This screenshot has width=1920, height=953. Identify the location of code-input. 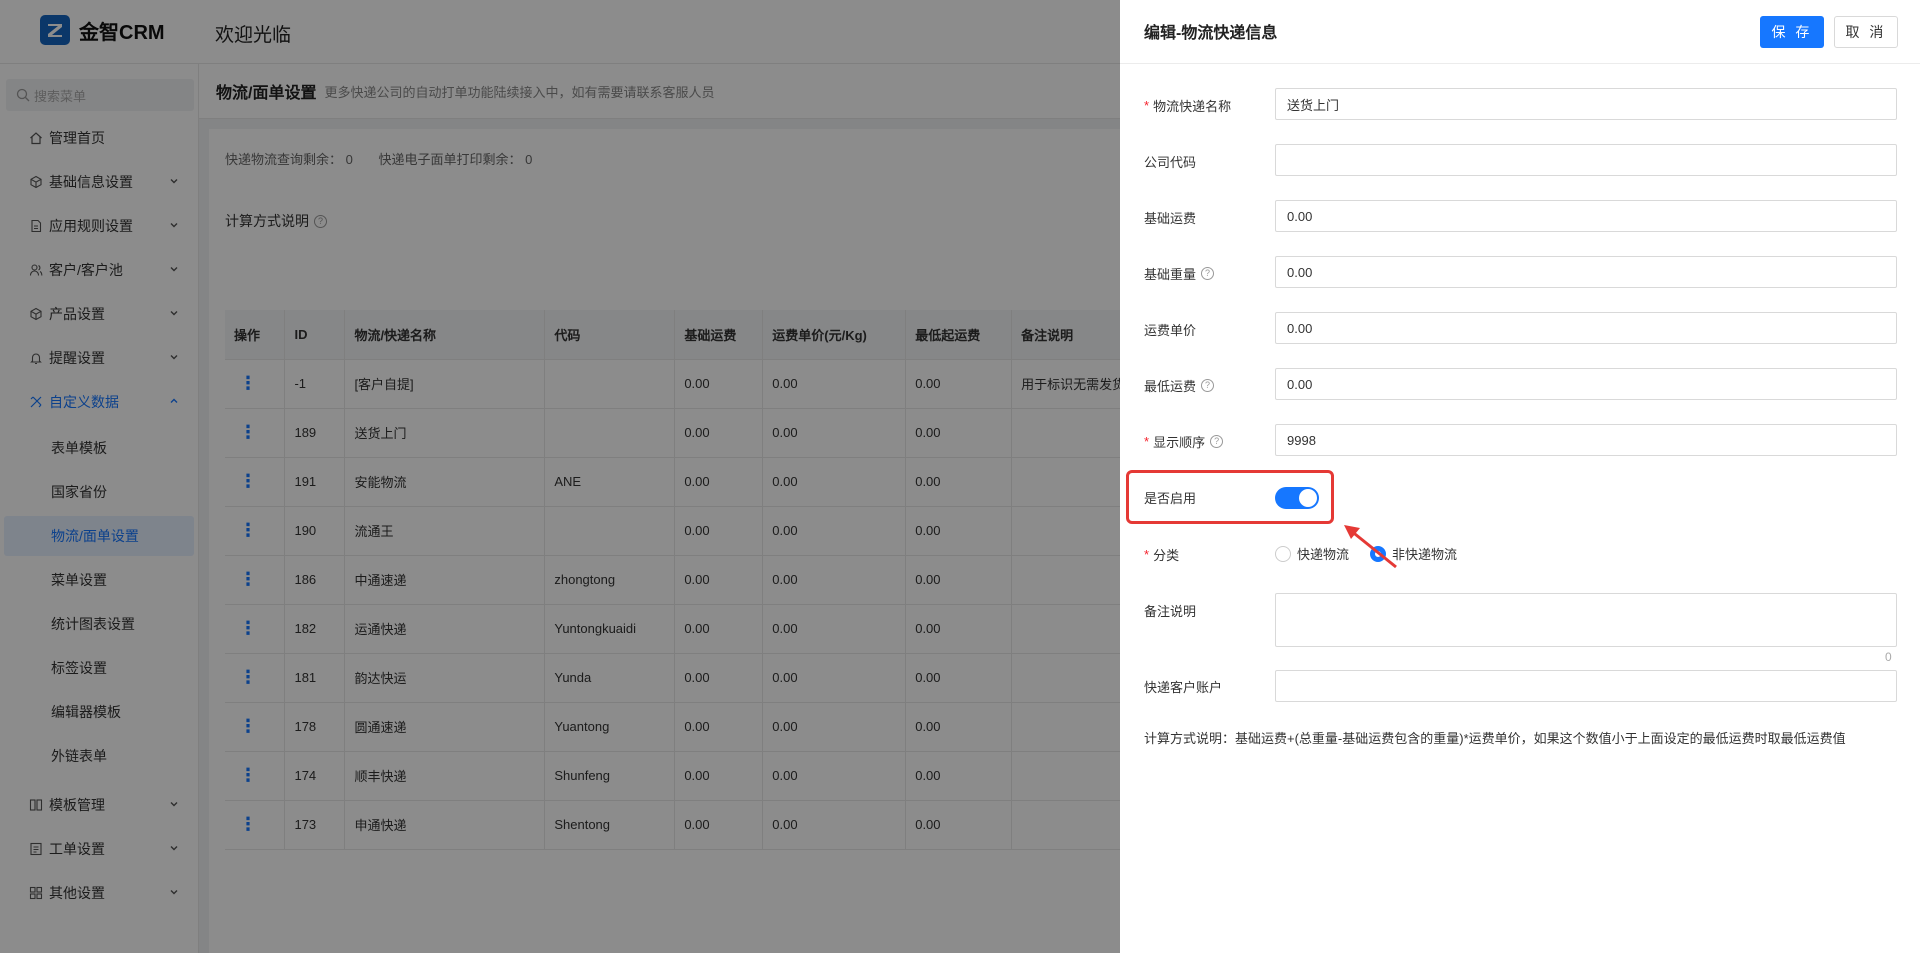
(1586, 160).